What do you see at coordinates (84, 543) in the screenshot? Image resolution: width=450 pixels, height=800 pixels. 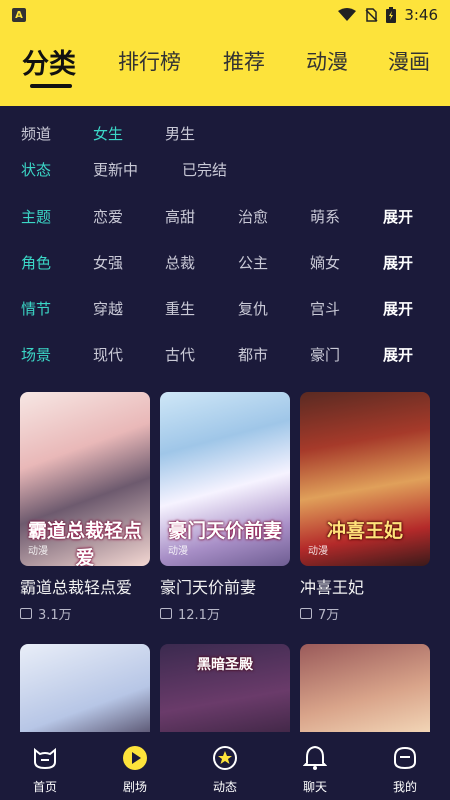 I see `cover-title-text: 霸道总裁轻点爱` at bounding box center [84, 543].